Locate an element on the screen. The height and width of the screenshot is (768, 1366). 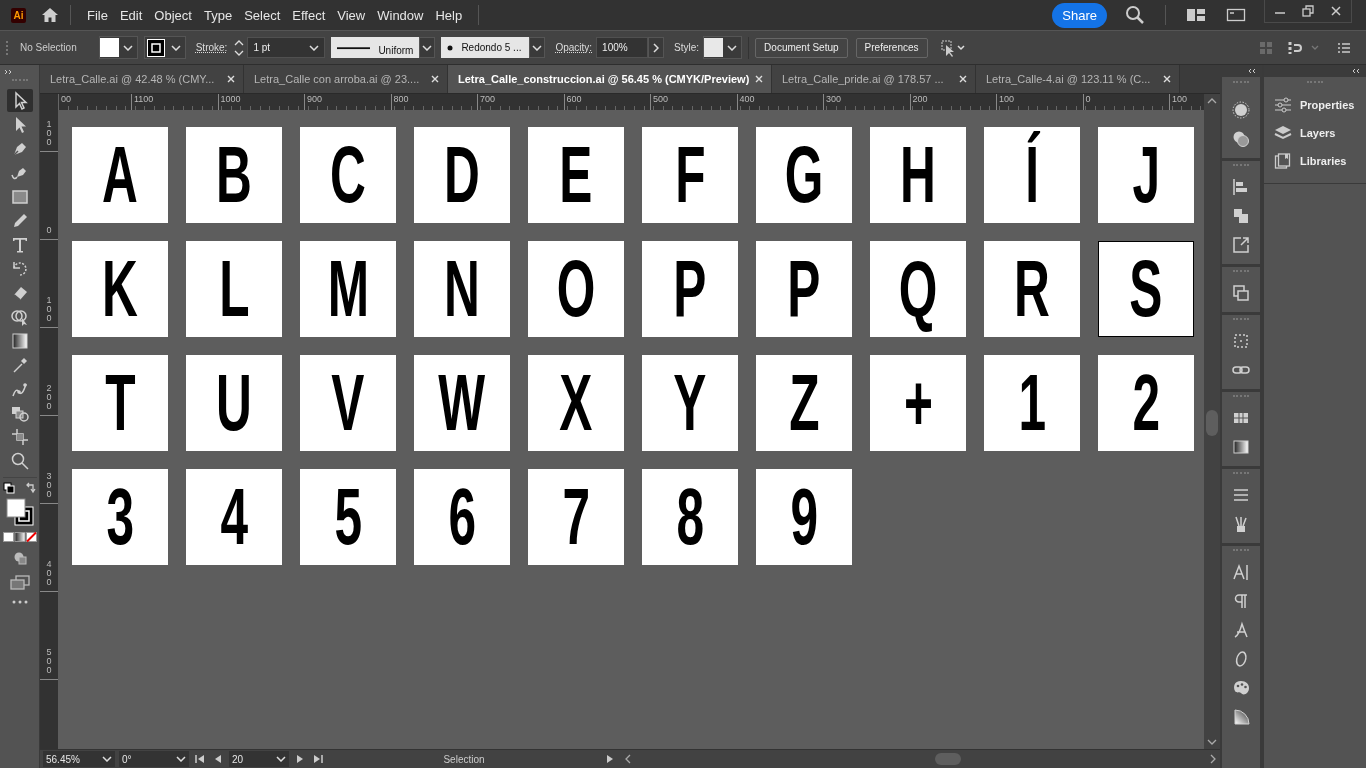
artboard: C is located at coordinates (348, 175).